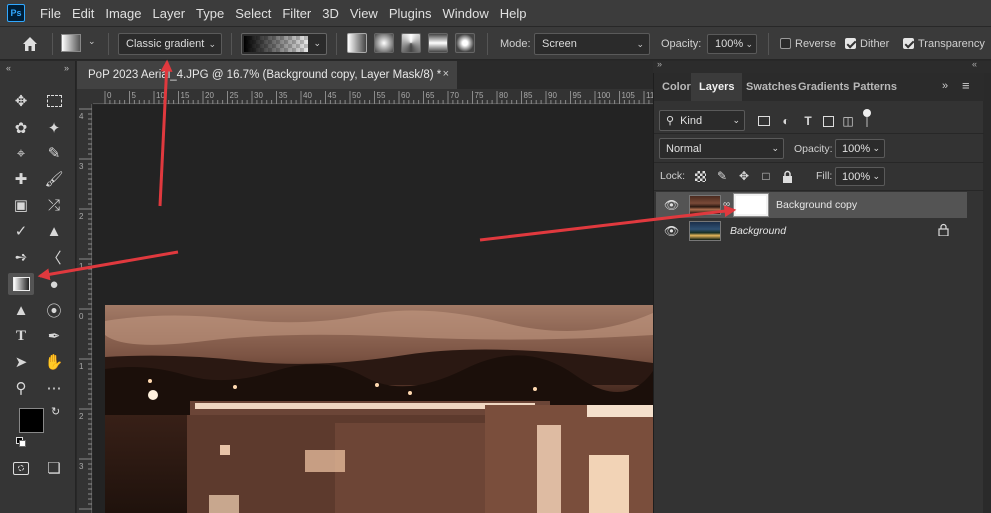  Describe the element at coordinates (170, 13) in the screenshot. I see `menu-layer: Layer` at that location.